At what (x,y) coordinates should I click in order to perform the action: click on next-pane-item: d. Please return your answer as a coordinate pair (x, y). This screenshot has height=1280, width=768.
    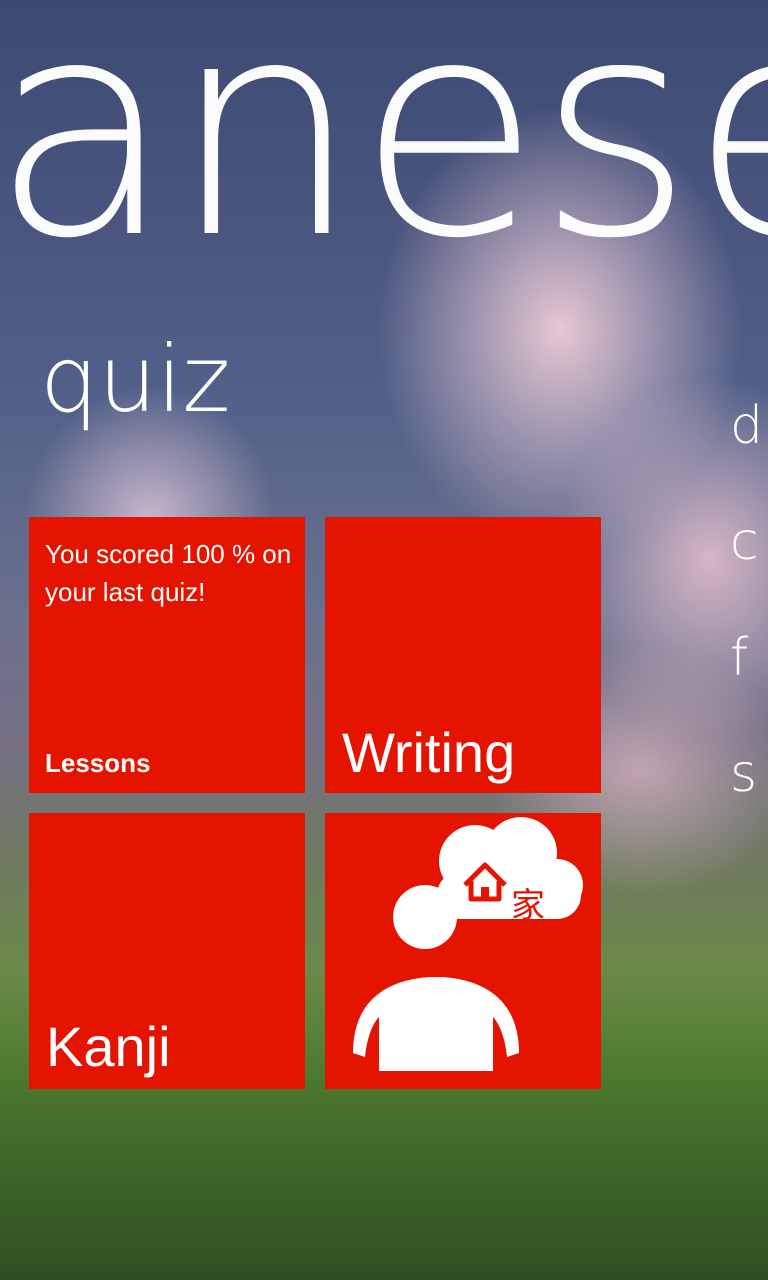
    Looking at the image, I should click on (746, 458).